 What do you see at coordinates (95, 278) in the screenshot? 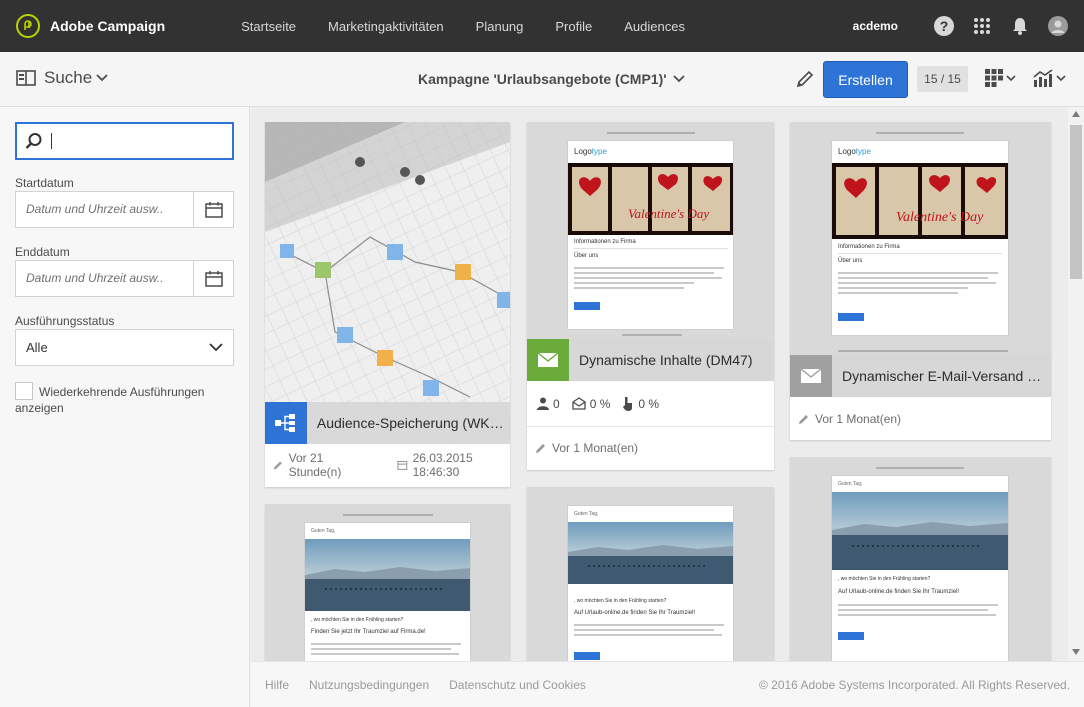
I see `end-date-placeholder: Datum und Uhrzeit ausw..` at bounding box center [95, 278].